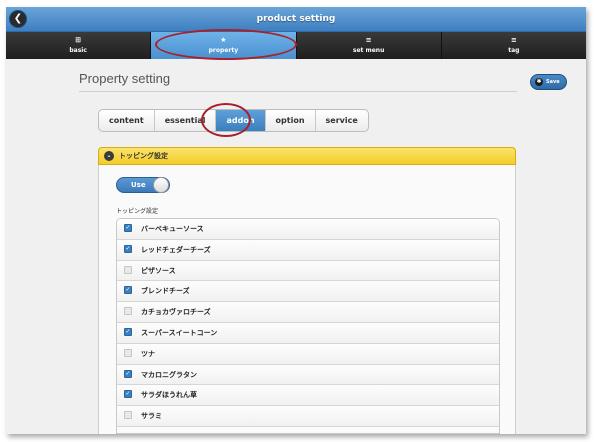 This screenshot has width=598, height=442. I want to click on item-label: カチョカヴァロチーズ, so click(176, 312).